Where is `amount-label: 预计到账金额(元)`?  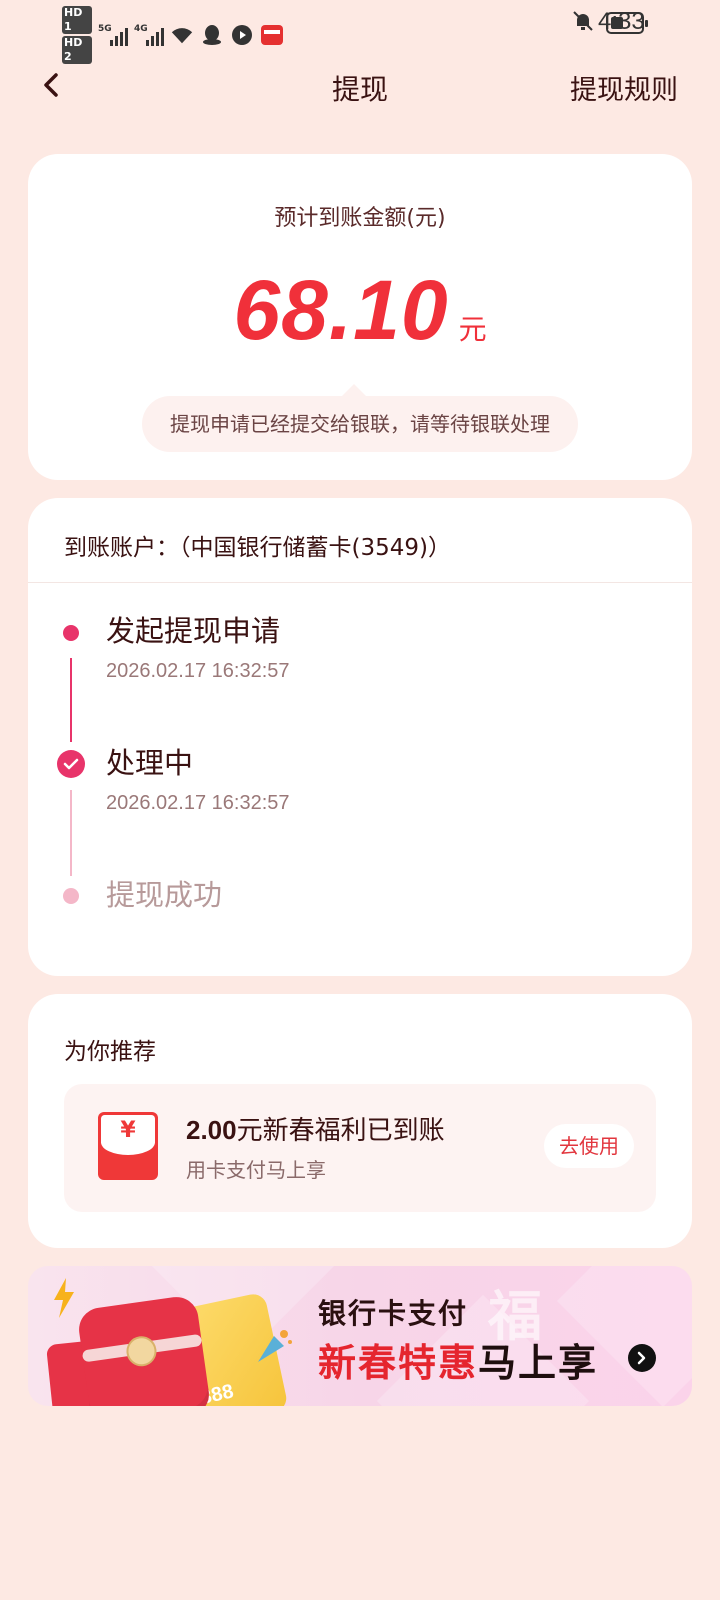
amount-label: 预计到账金额(元) is located at coordinates (360, 218).